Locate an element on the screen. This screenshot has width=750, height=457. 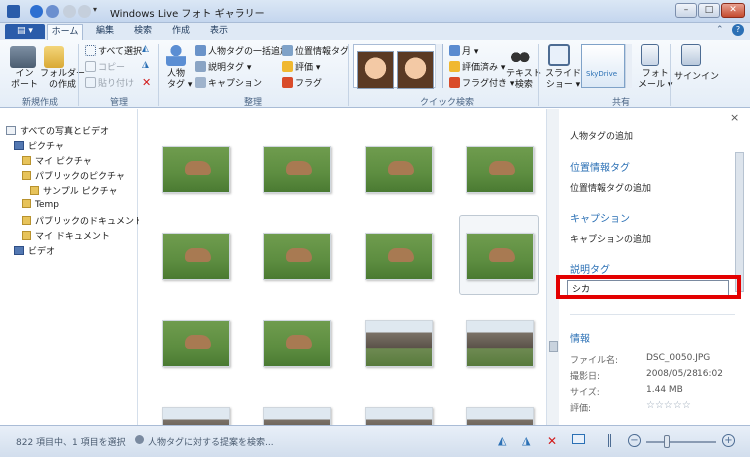
caption-icon is located at coordinates (200, 82).